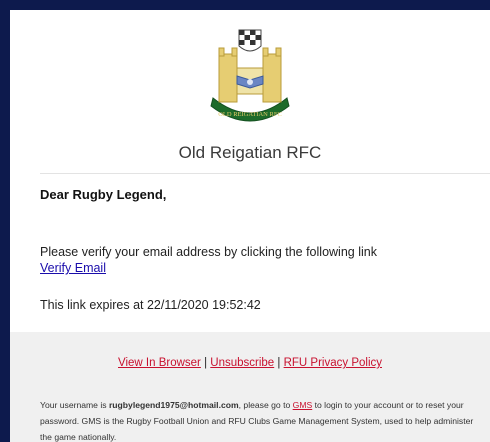 The image size is (490, 442). Describe the element at coordinates (250, 75) in the screenshot. I see `club-crest-icon: OLD REIGATIAN RFC` at that location.